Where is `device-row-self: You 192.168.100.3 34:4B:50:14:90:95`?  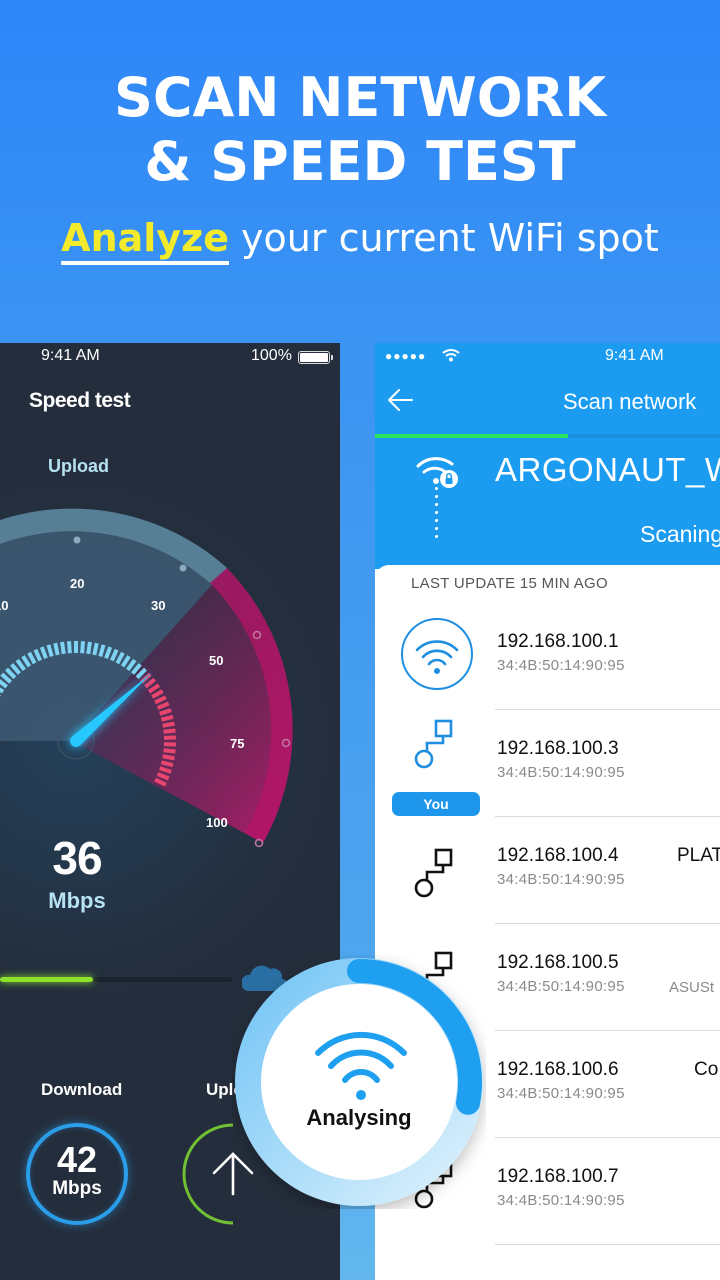 device-row-self: You 192.168.100.3 34:4B:50:14:90:95 is located at coordinates (547, 763).